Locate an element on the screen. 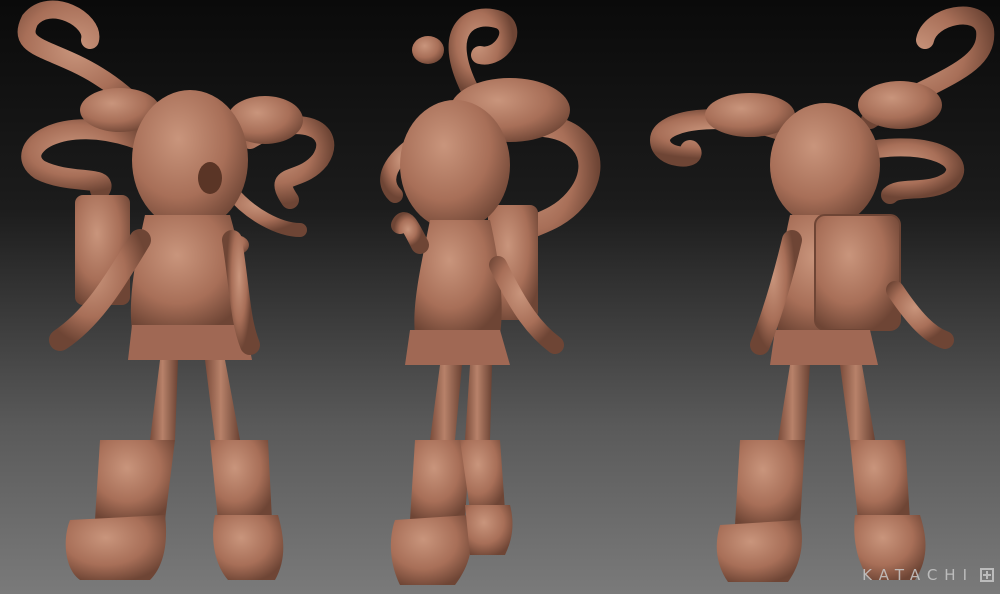  backpack is located at coordinates (857, 272).